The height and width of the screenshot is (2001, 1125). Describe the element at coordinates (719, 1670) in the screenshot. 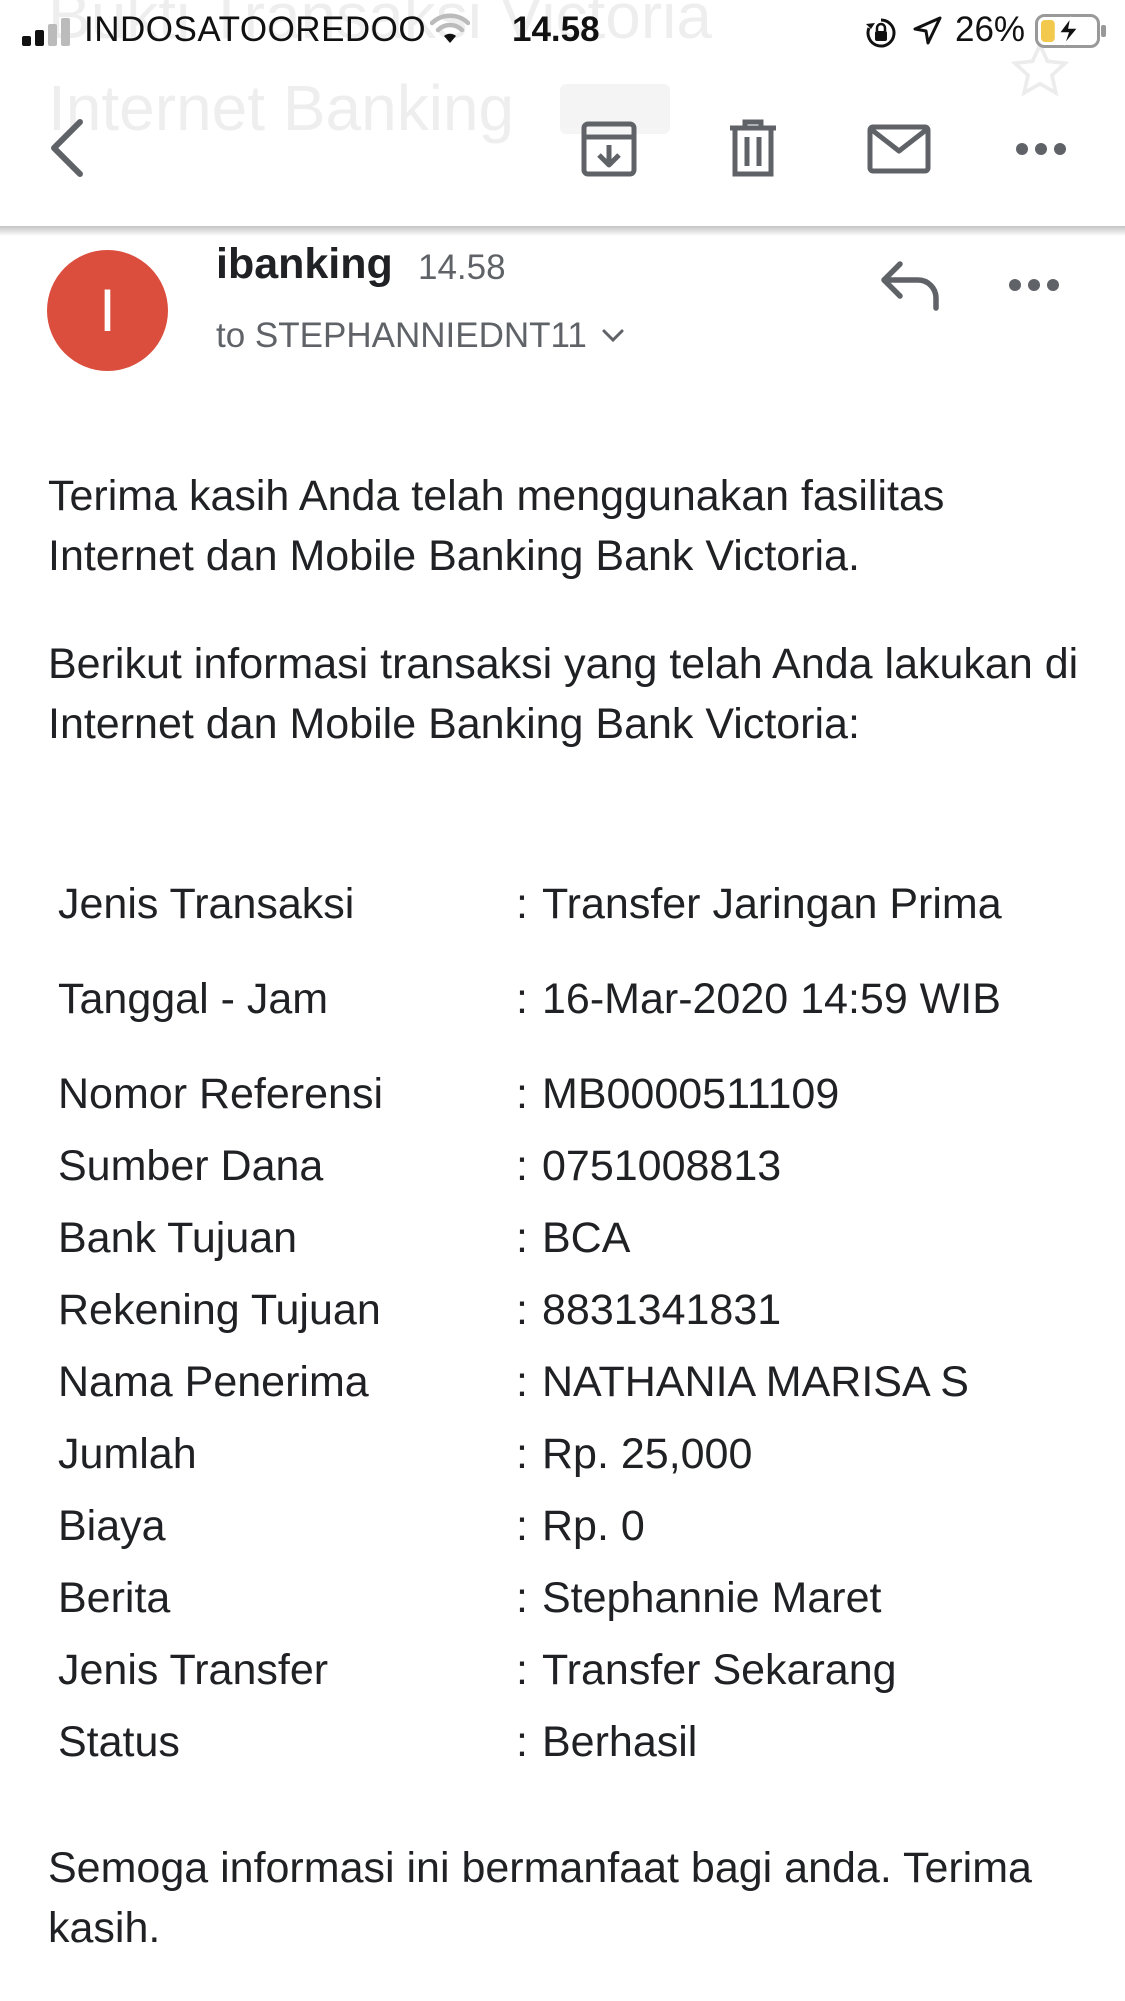

I see `transaction-value: Transfer Sekarang` at that location.